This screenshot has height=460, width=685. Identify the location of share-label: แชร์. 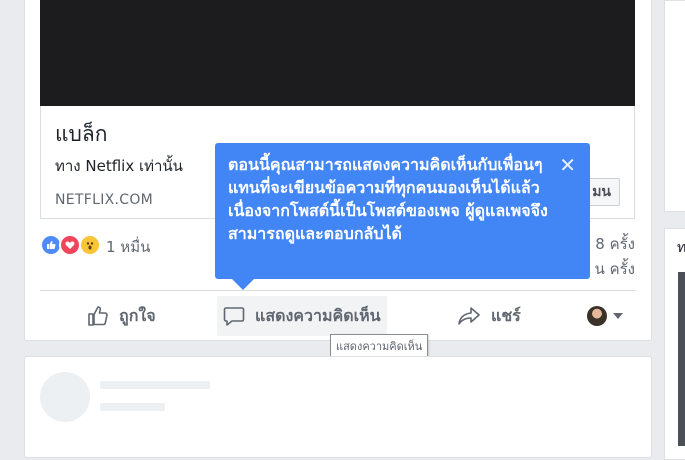
(506, 315).